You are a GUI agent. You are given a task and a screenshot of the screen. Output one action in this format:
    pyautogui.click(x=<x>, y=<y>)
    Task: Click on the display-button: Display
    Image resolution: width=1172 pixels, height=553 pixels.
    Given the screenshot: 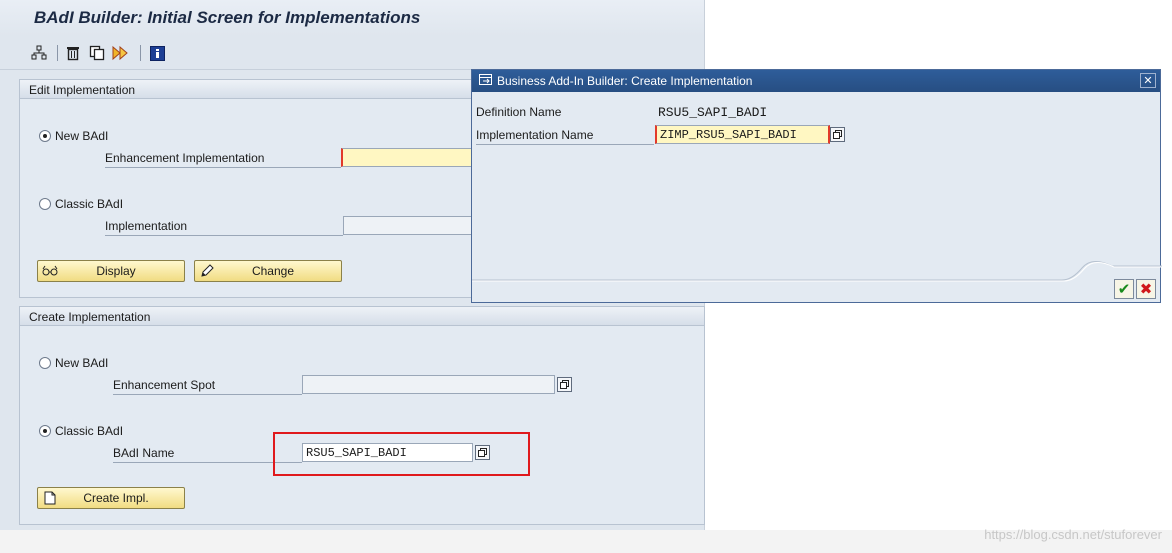 What is the action you would take?
    pyautogui.click(x=111, y=271)
    